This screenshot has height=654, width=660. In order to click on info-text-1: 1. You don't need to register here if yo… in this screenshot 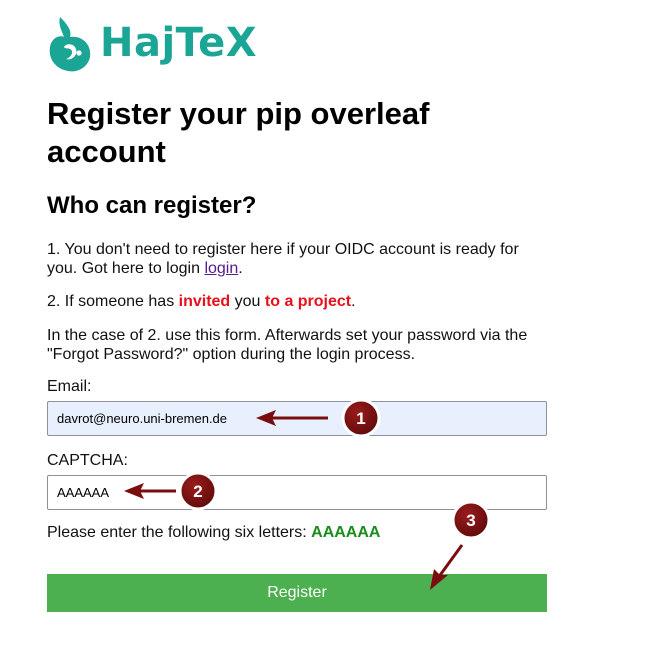, I will do `click(283, 259)`.